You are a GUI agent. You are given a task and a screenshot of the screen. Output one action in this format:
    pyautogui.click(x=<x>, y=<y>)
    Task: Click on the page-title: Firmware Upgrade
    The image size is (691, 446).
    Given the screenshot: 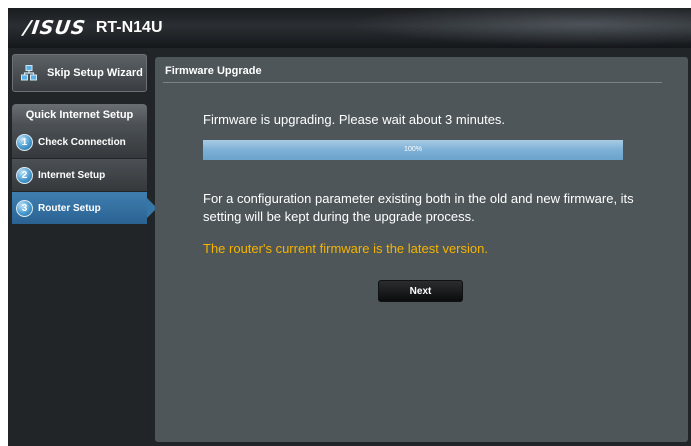 What is the action you would take?
    pyautogui.click(x=213, y=71)
    